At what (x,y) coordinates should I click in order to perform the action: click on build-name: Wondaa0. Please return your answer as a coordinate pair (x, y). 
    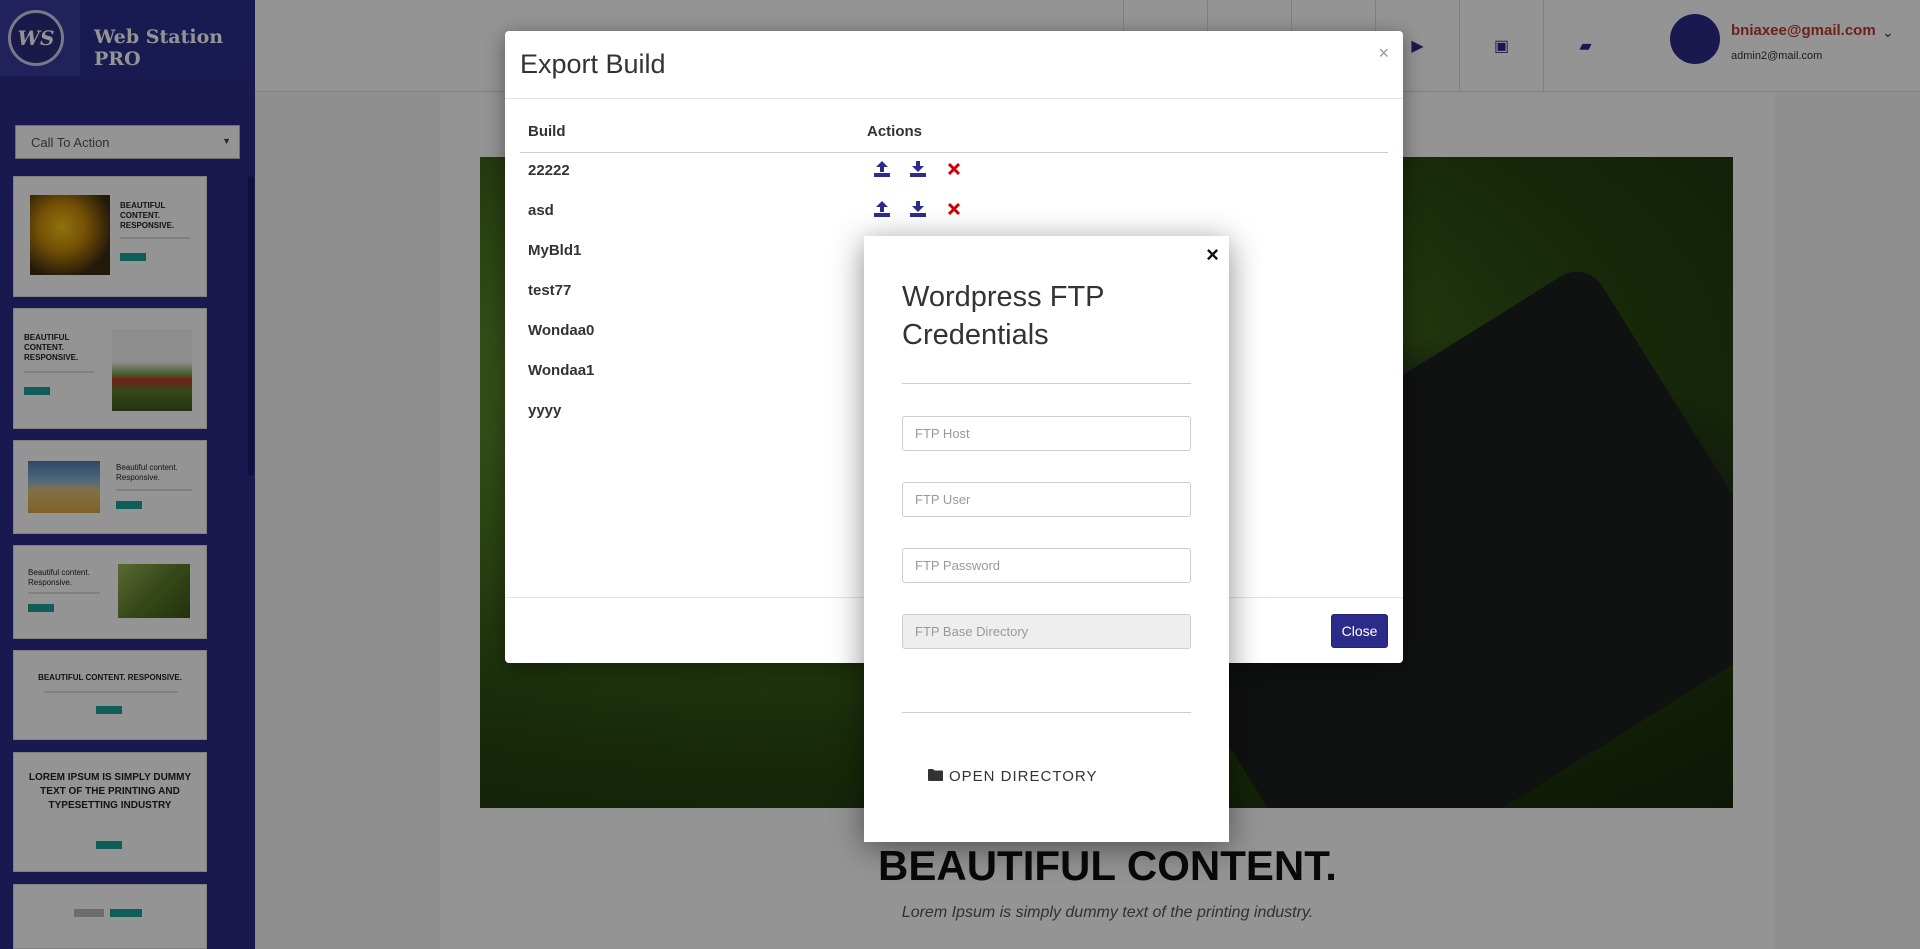
    Looking at the image, I should click on (561, 330).